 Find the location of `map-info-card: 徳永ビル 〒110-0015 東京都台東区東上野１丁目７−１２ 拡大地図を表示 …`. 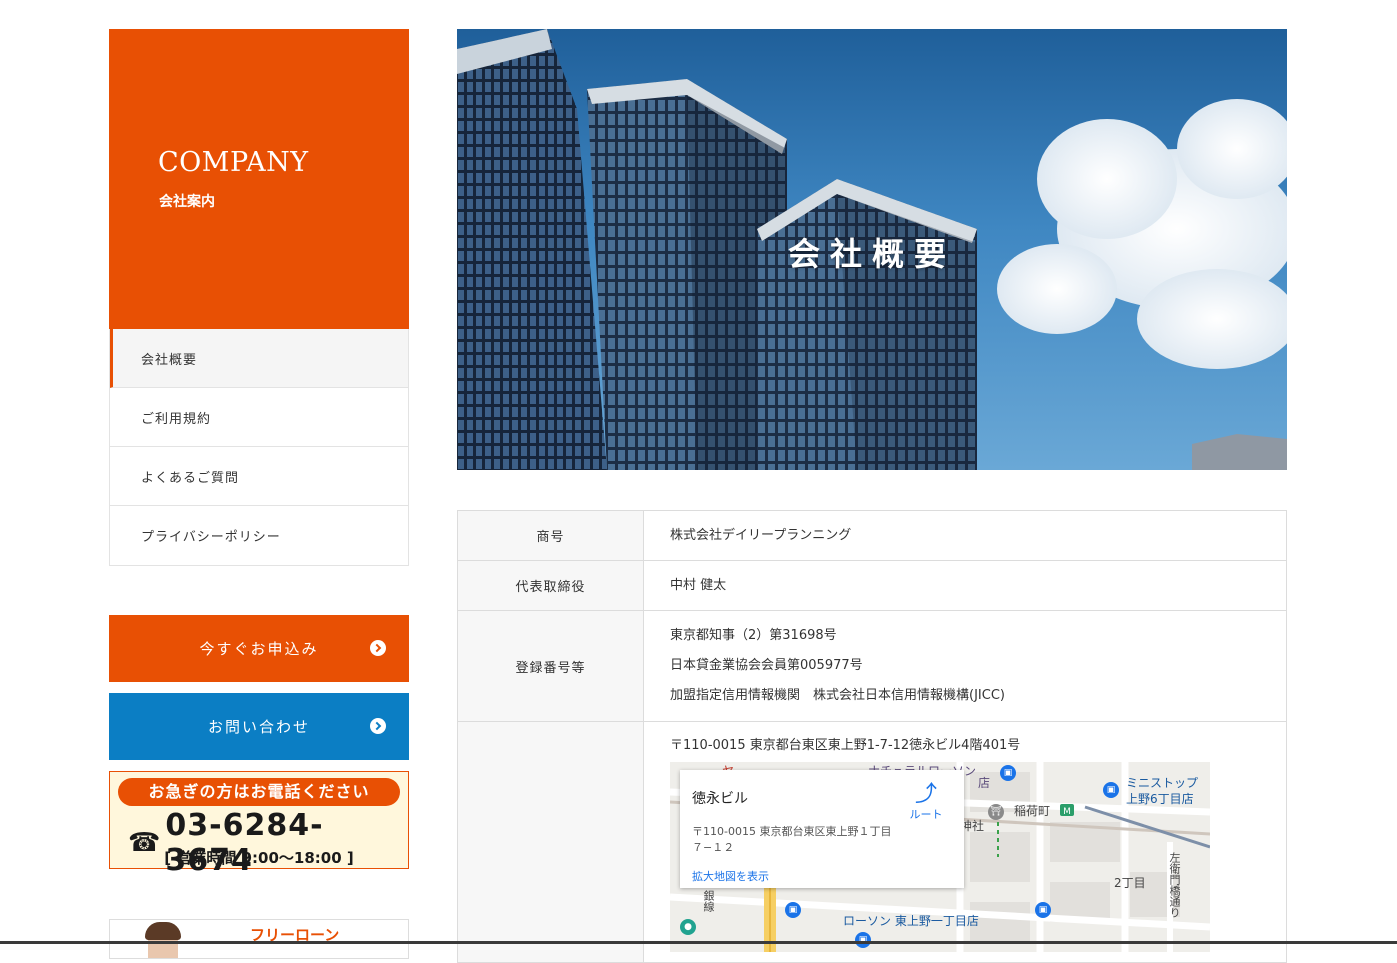

map-info-card: 徳永ビル 〒110-0015 東京都台東区東上野１丁目７−１２ 拡大地図を表示 … is located at coordinates (822, 829).